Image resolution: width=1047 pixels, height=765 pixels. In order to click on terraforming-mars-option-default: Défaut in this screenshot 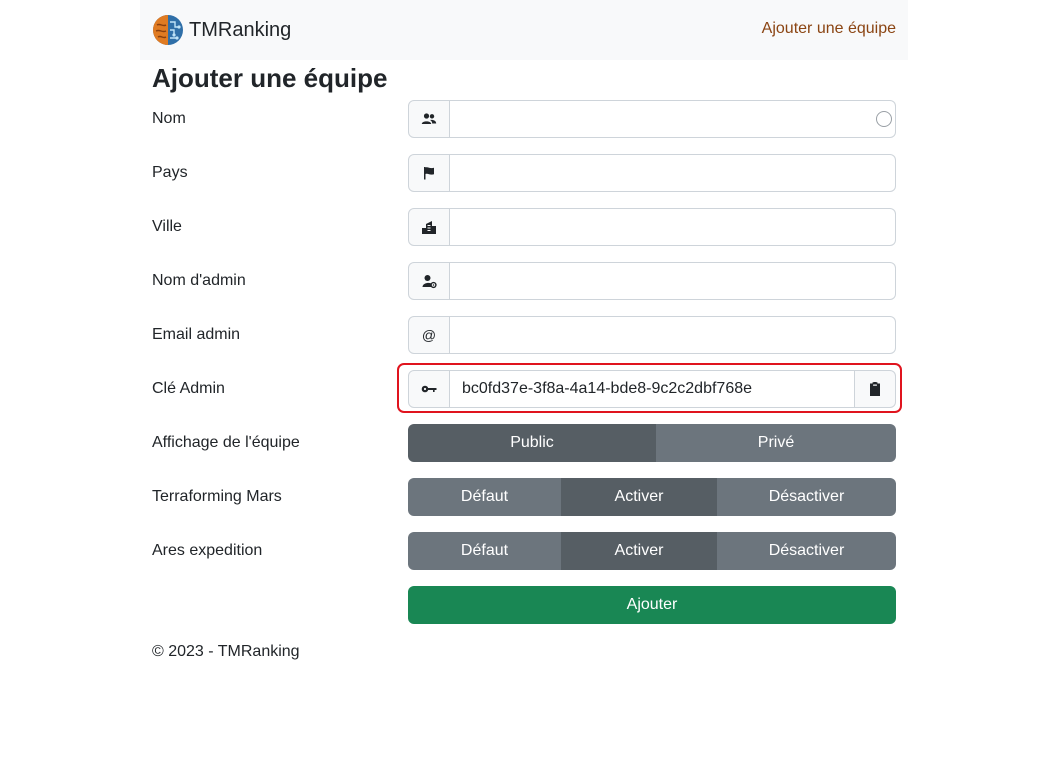, I will do `click(484, 497)`.